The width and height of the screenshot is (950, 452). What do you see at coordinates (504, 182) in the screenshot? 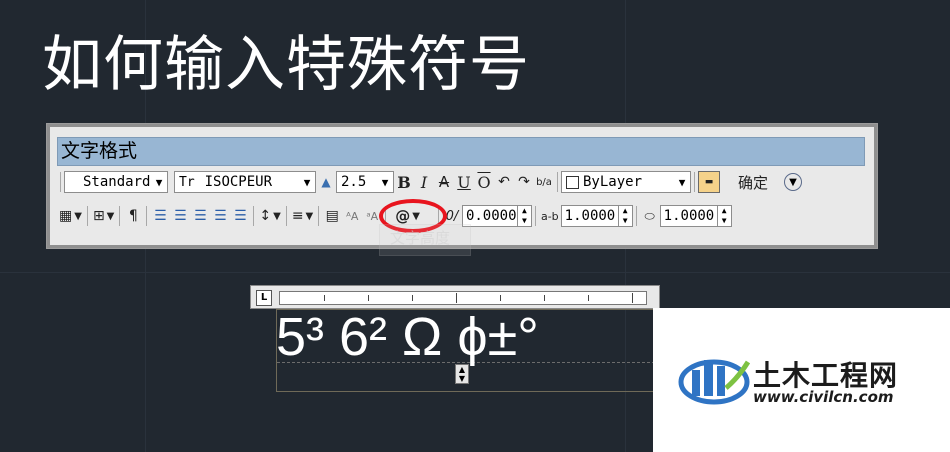
I see `undo-button: ↶` at bounding box center [504, 182].